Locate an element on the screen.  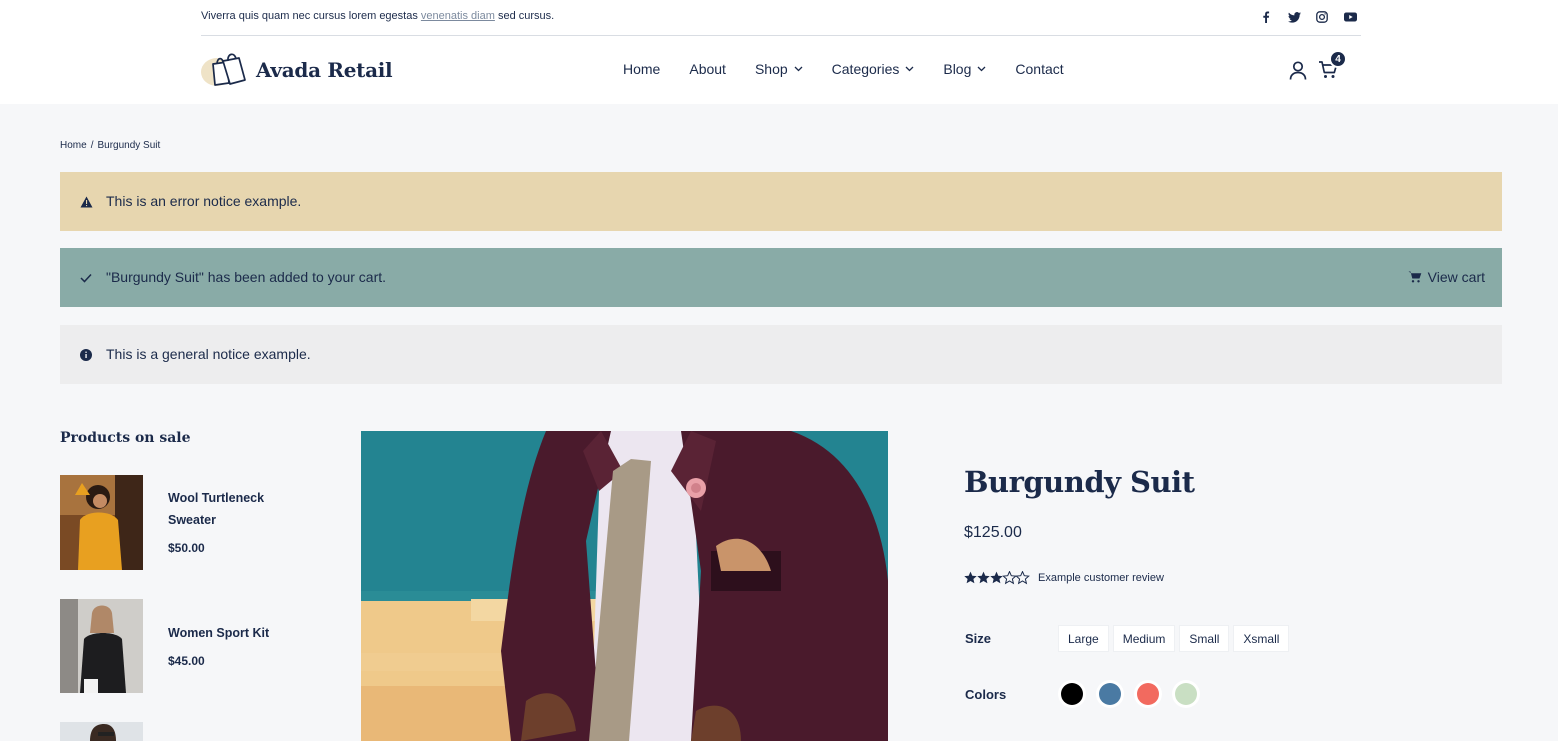
top-bar-text-end: sed cursus. is located at coordinates (524, 16).